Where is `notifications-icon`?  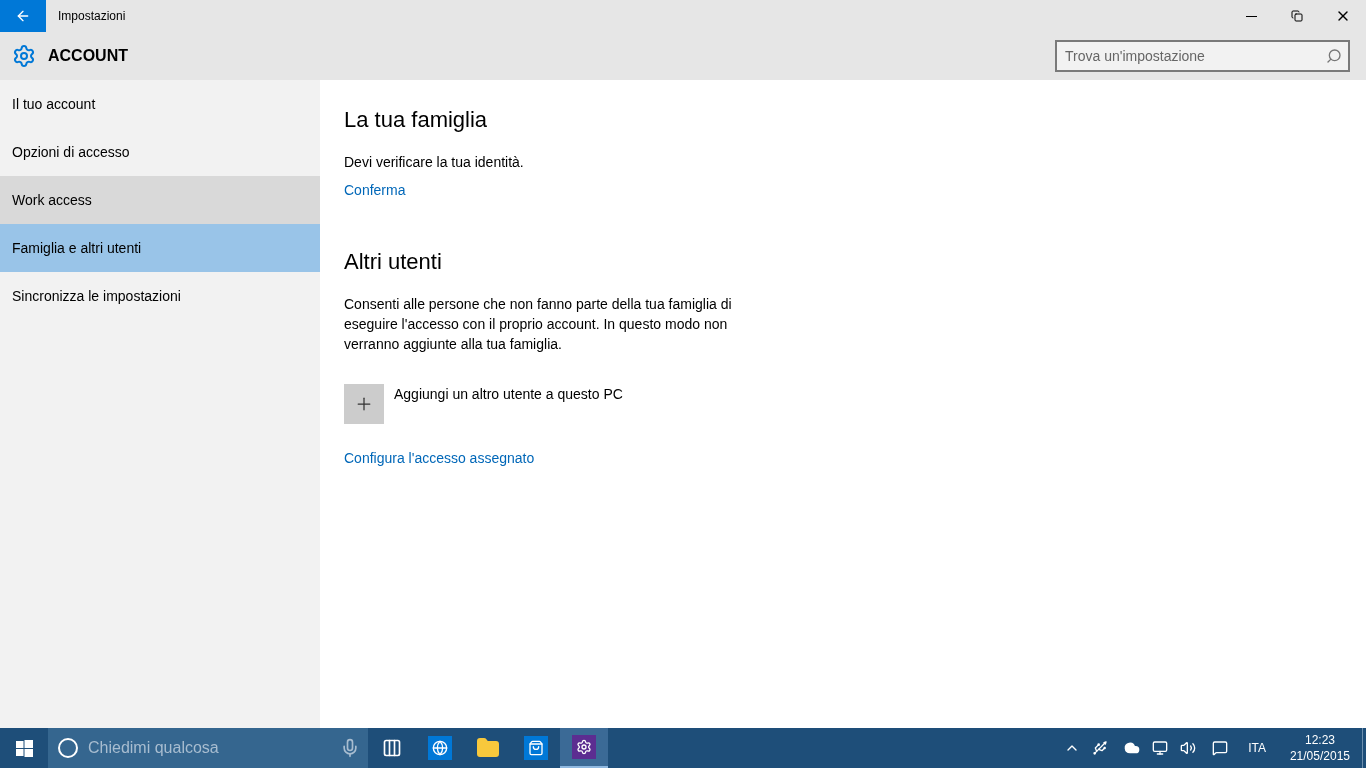
notifications-icon is located at coordinates (1220, 748).